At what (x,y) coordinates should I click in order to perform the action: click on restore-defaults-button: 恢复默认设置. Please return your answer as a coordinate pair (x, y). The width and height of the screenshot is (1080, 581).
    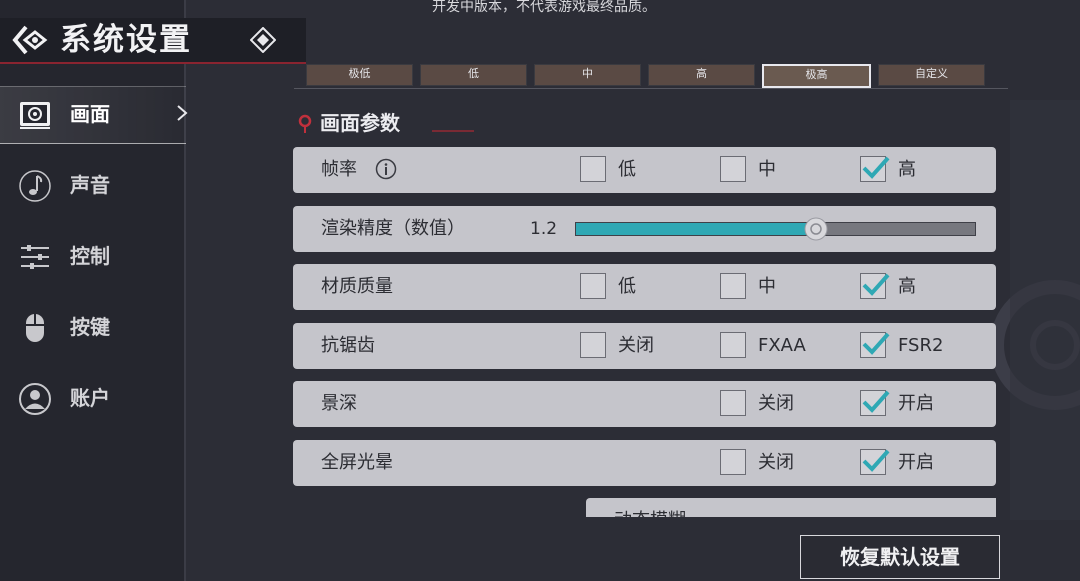
    Looking at the image, I should click on (900, 557).